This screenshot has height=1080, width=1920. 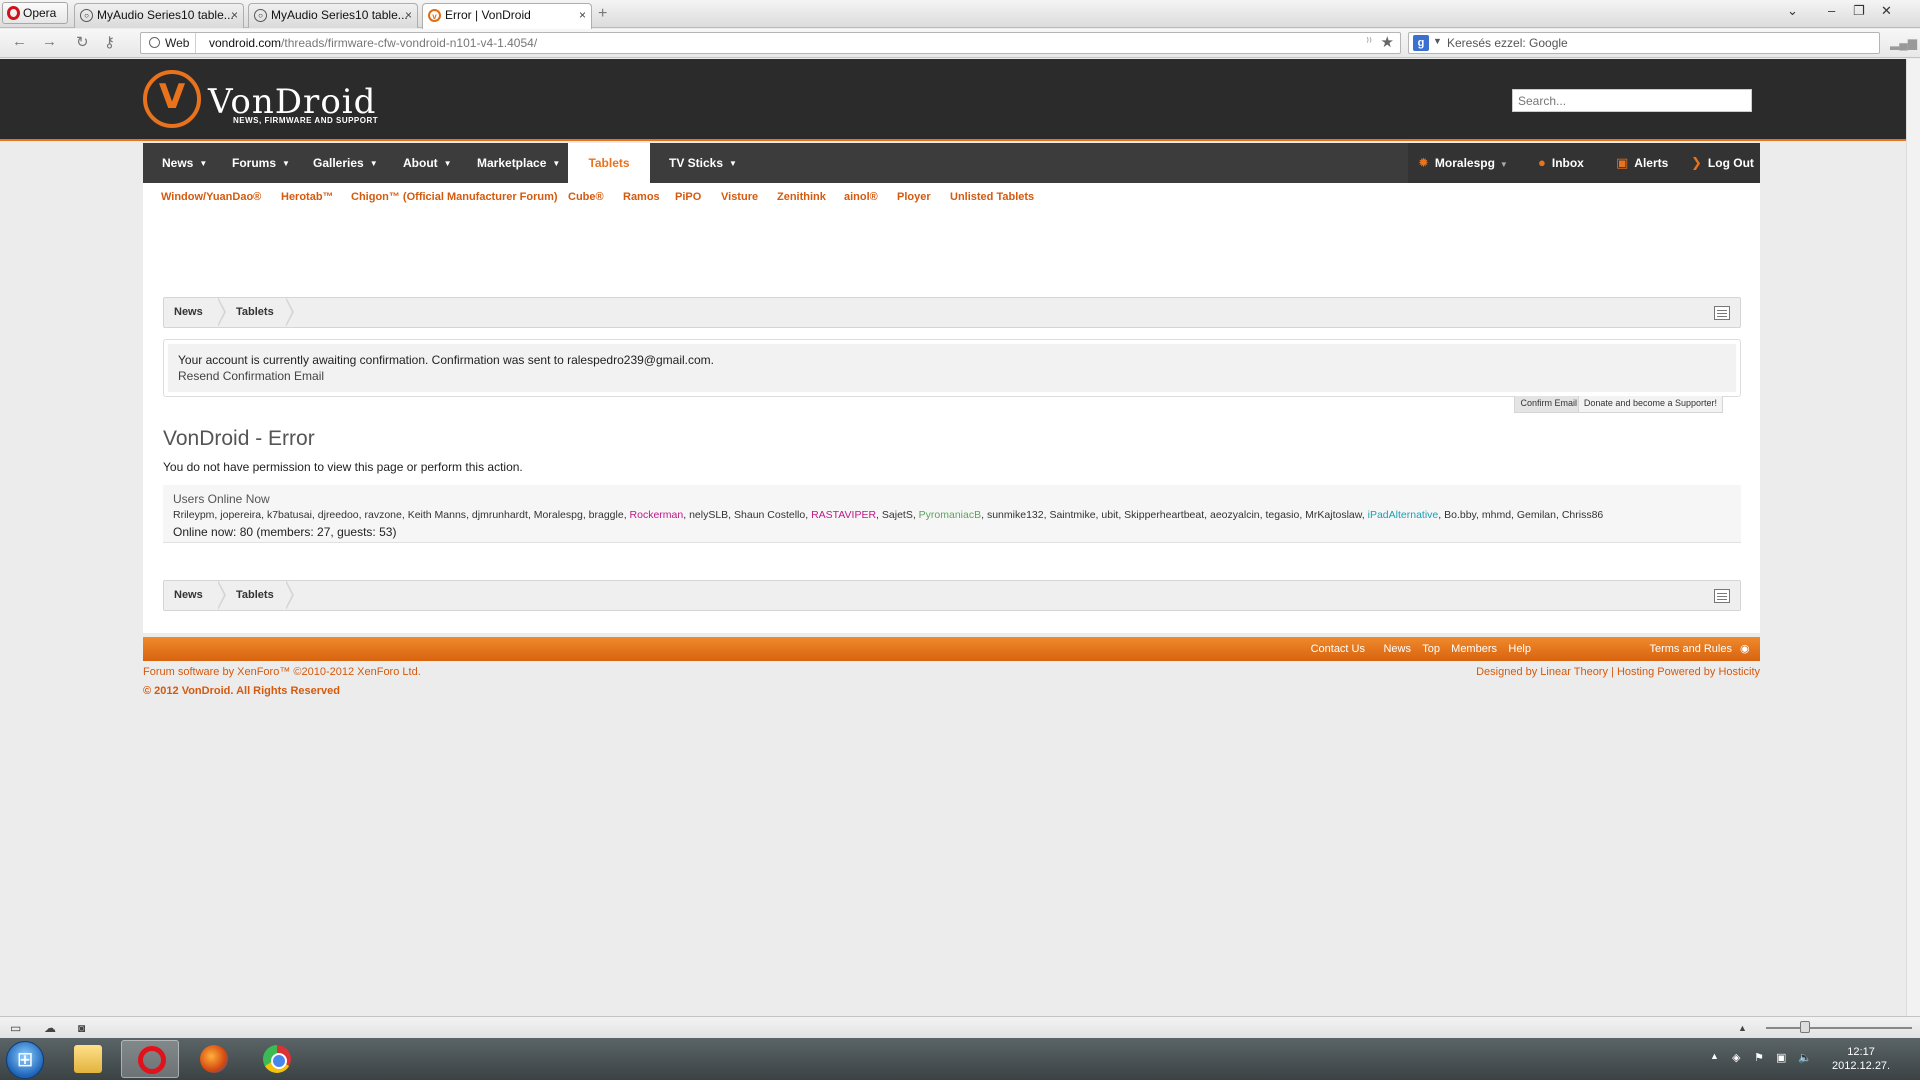 What do you see at coordinates (606, 515) in the screenshot?
I see `online-user-link: braggle` at bounding box center [606, 515].